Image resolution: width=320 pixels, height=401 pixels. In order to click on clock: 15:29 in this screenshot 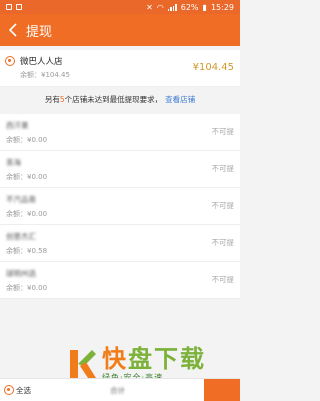, I will do `click(222, 7)`.